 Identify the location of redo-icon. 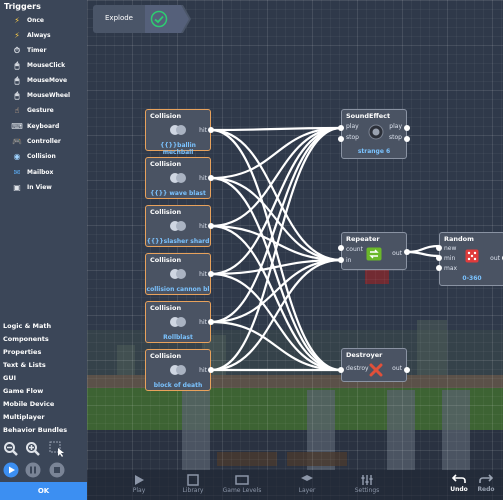
(486, 479).